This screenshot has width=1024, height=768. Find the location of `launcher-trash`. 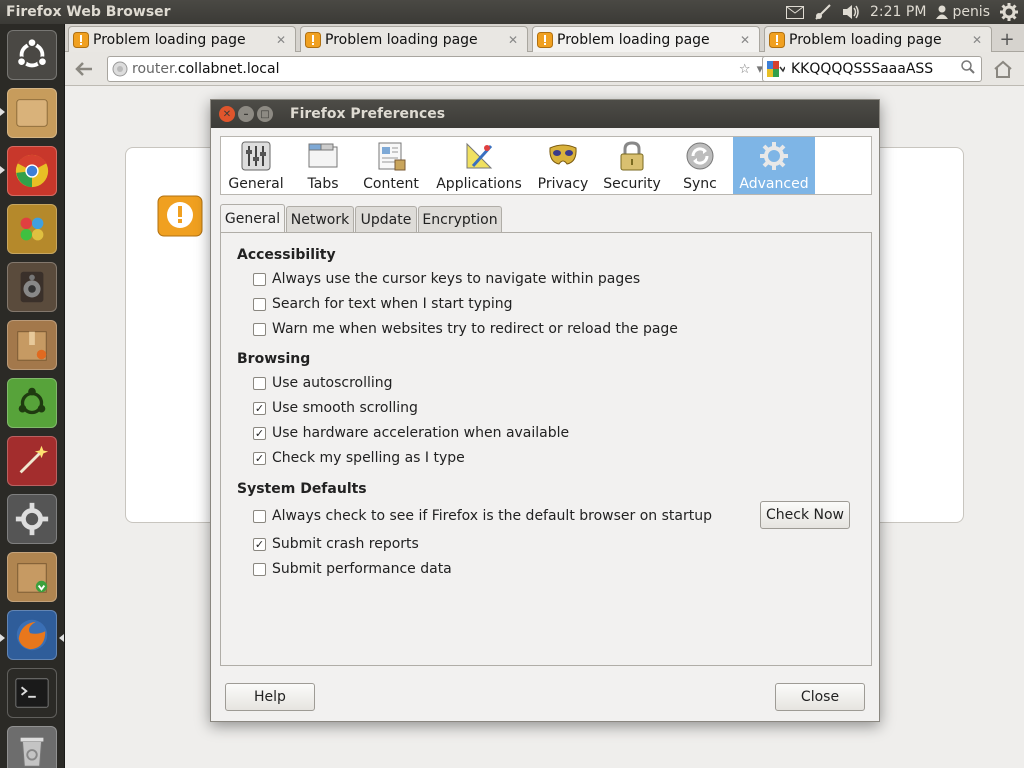

launcher-trash is located at coordinates (32, 747).